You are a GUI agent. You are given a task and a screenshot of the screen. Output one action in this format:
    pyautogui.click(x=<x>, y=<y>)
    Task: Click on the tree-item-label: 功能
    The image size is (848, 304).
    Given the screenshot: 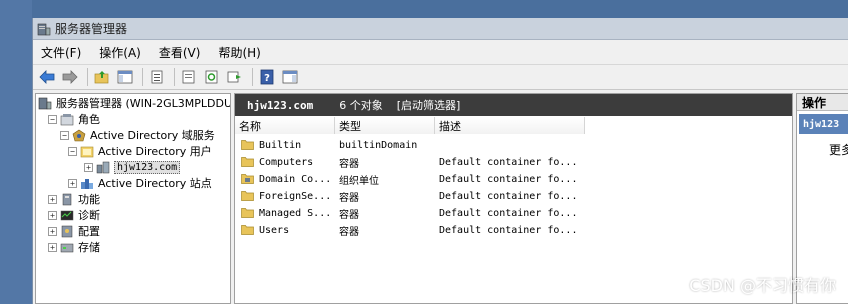 What is the action you would take?
    pyautogui.click(x=89, y=199)
    